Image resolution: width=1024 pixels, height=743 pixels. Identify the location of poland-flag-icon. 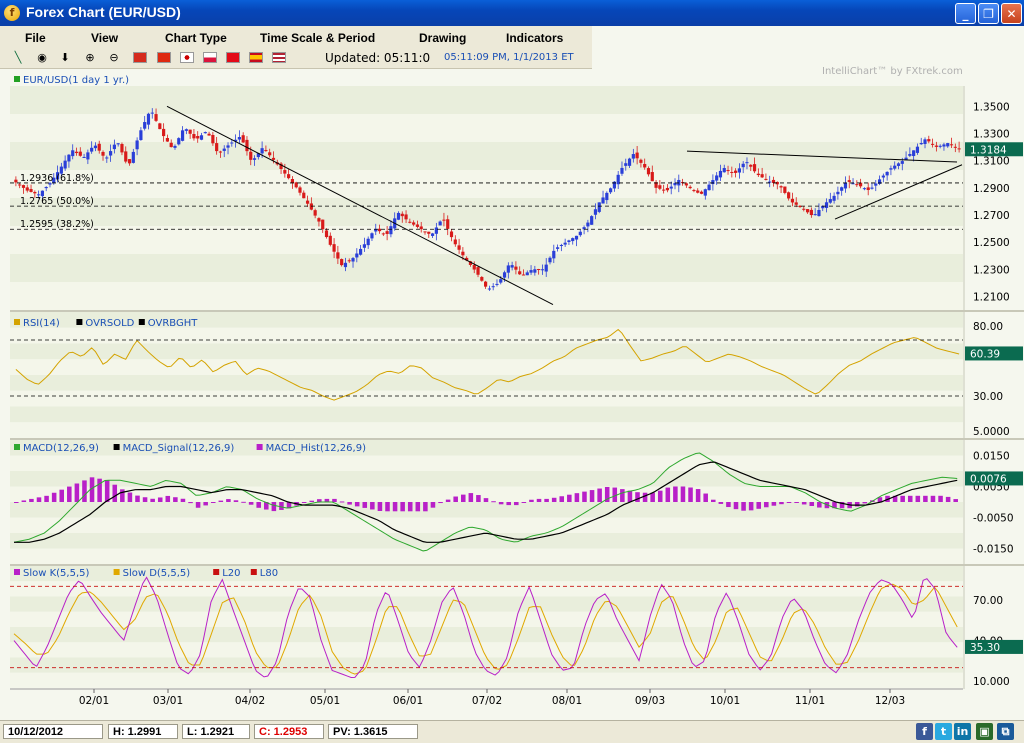
(210, 57).